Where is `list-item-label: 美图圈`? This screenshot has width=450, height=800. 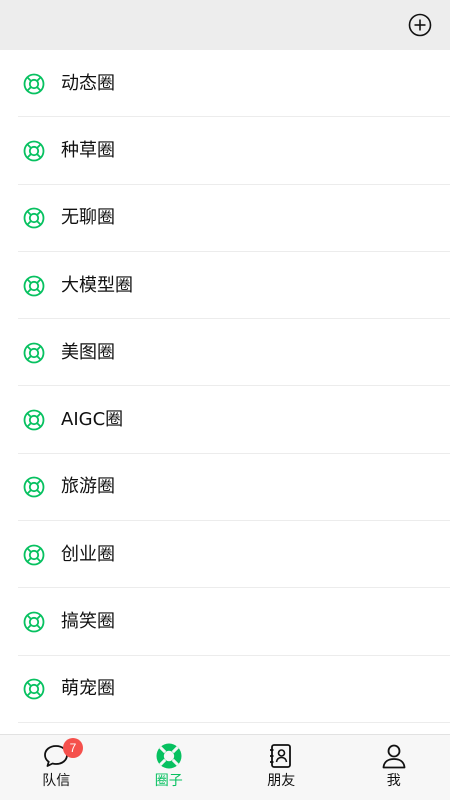 list-item-label: 美图圈 is located at coordinates (88, 352).